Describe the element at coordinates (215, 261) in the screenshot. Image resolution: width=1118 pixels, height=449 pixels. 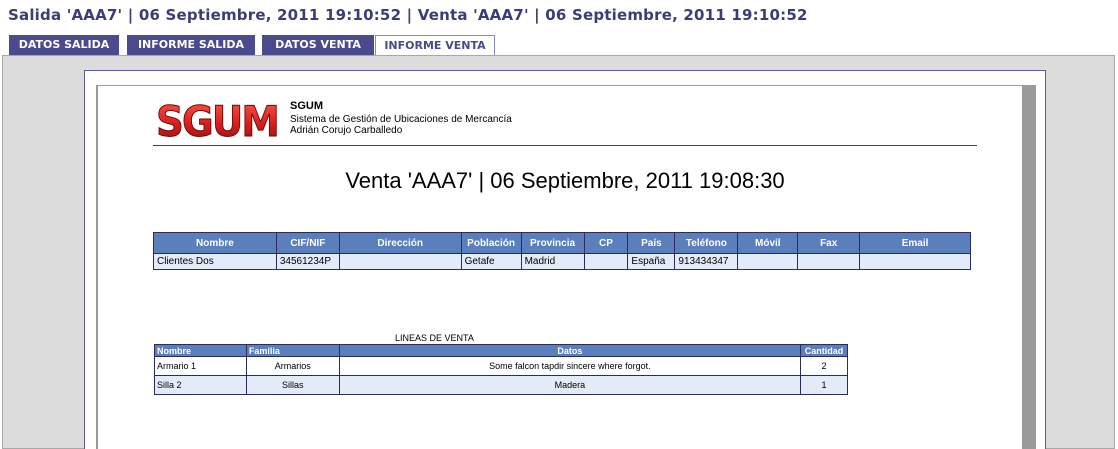
I see `client-nombre: Clientes Dos` at that location.